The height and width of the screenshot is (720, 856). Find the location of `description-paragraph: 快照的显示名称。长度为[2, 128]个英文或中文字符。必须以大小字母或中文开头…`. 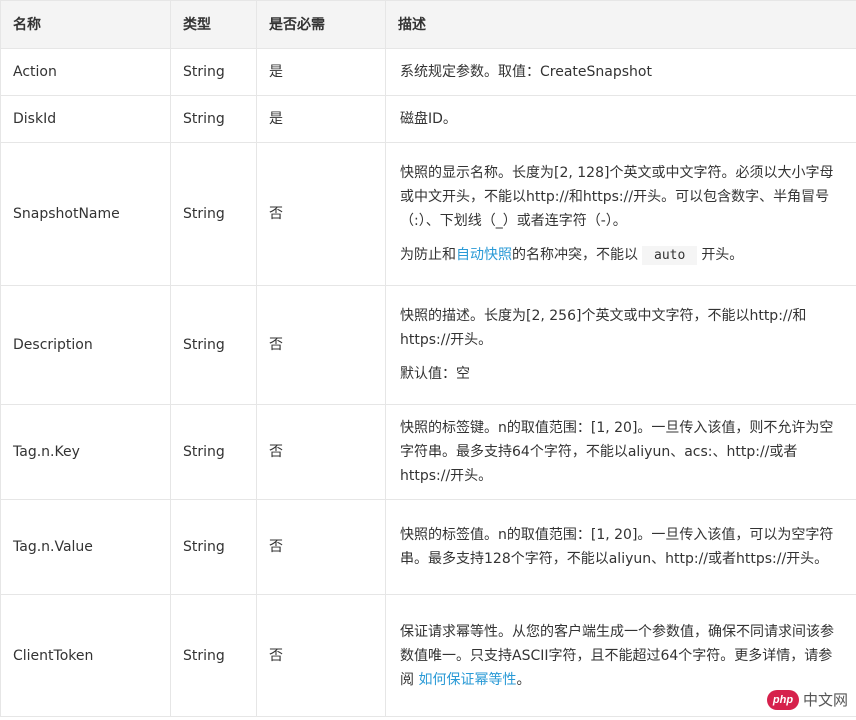

description-paragraph: 快照的显示名称。长度为[2, 128]个英文或中文字符。必须以大小字母或中文开头… is located at coordinates (617, 196).